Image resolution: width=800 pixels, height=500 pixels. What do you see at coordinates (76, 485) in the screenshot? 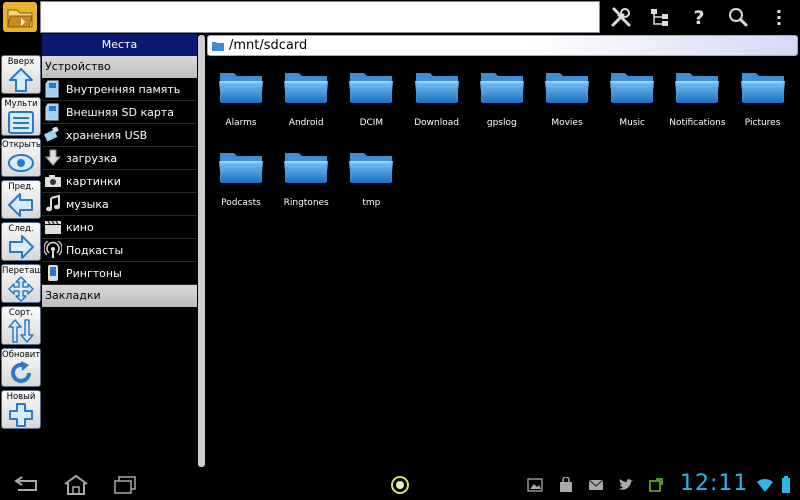
I see `home-icon` at bounding box center [76, 485].